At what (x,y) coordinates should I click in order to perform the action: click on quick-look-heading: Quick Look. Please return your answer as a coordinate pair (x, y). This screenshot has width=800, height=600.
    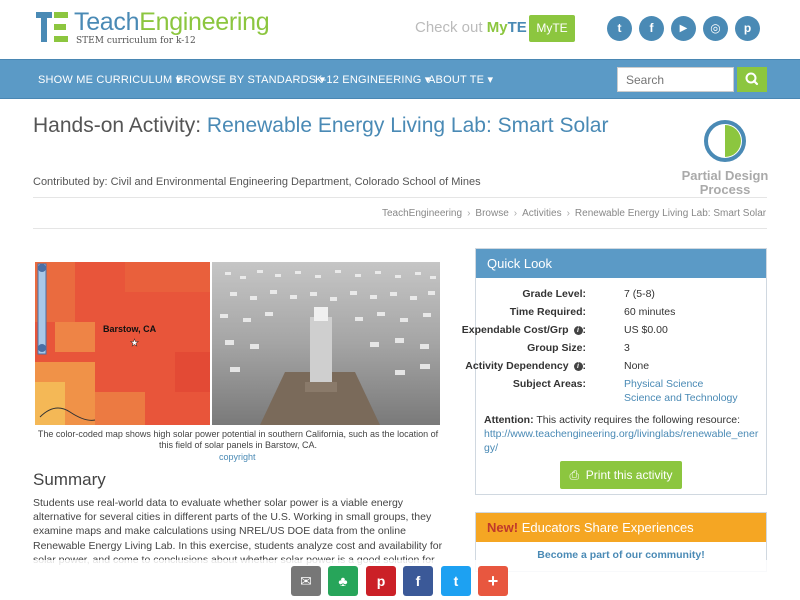
    Looking at the image, I should click on (621, 263).